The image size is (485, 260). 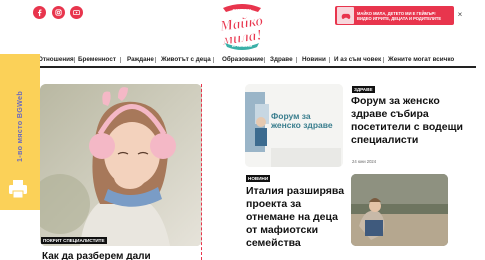 What do you see at coordinates (363, 89) in the screenshot?
I see `article-1-badge: ЗДРАВЕ` at bounding box center [363, 89].